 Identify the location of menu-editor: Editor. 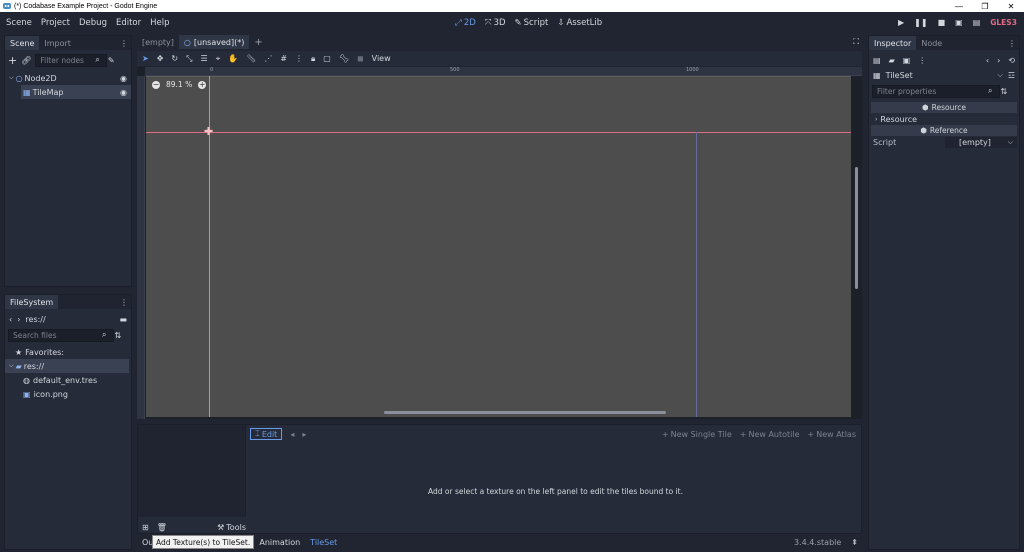
(128, 23).